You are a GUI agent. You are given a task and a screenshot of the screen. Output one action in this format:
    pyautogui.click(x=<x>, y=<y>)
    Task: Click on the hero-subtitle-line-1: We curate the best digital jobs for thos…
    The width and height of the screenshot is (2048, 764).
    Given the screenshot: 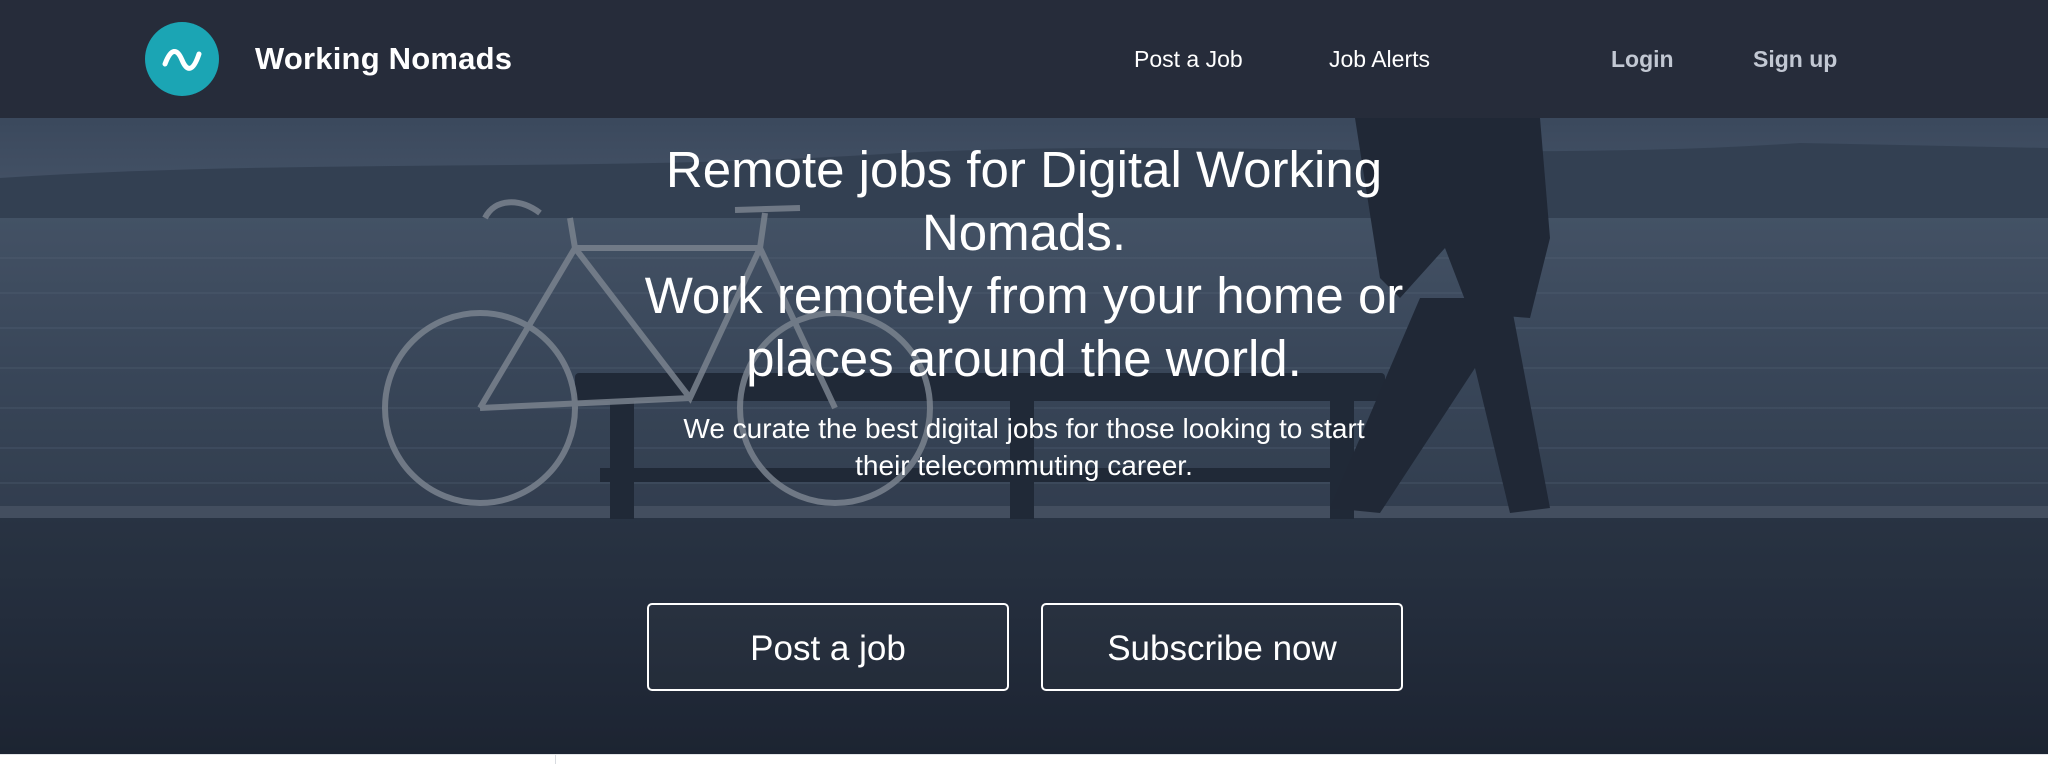 What is the action you would take?
    pyautogui.click(x=1024, y=428)
    